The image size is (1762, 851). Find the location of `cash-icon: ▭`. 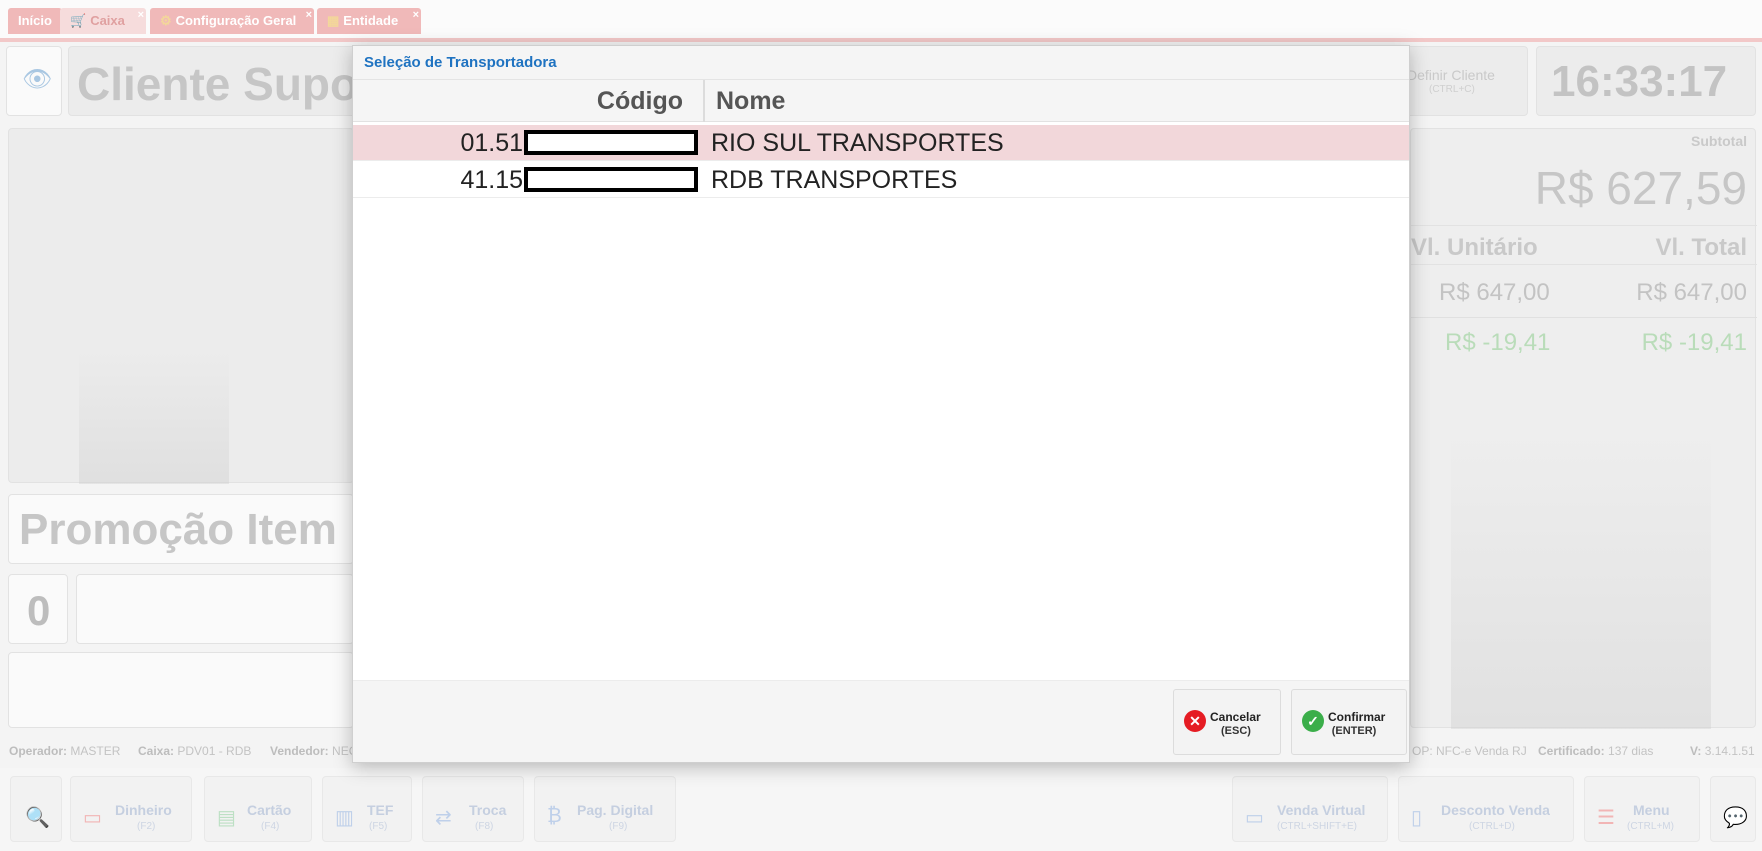

cash-icon: ▭ is located at coordinates (92, 818).